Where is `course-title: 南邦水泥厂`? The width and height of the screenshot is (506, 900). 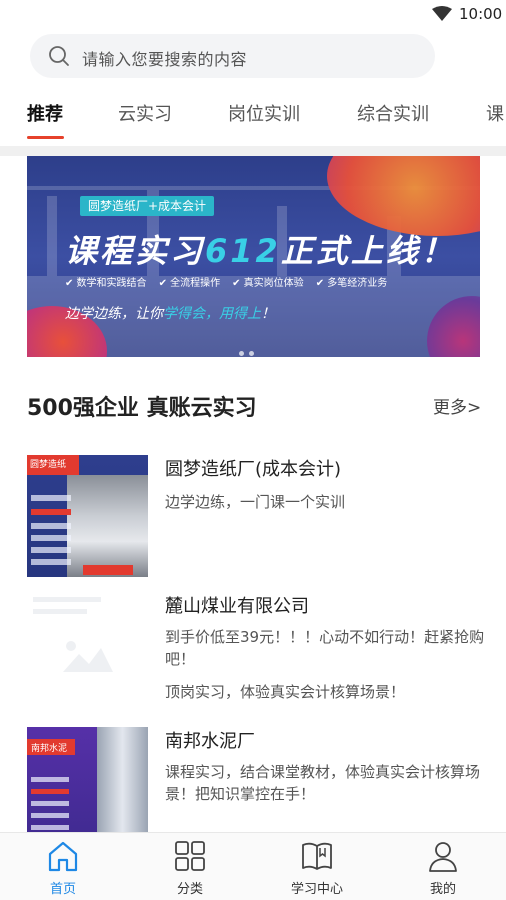 course-title: 南邦水泥厂 is located at coordinates (210, 741).